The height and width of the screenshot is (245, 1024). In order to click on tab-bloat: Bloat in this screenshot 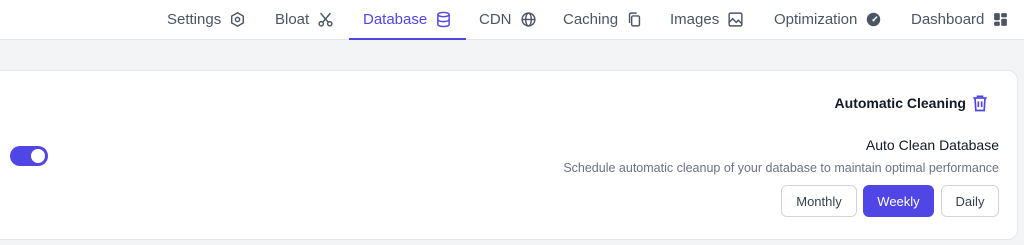, I will do `click(304, 19)`.